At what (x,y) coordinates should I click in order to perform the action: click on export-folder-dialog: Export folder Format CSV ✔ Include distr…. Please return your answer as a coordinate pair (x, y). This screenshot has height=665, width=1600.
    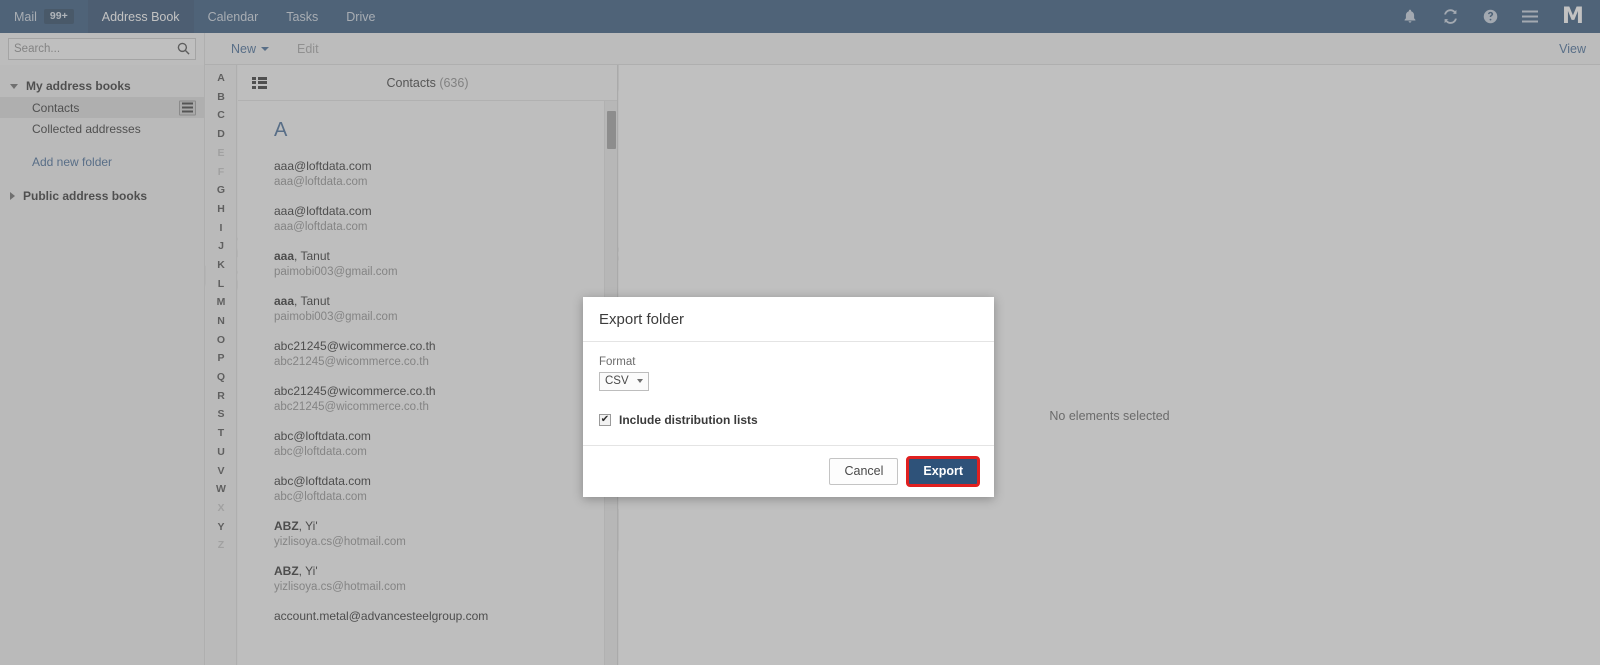
    Looking at the image, I should click on (788, 397).